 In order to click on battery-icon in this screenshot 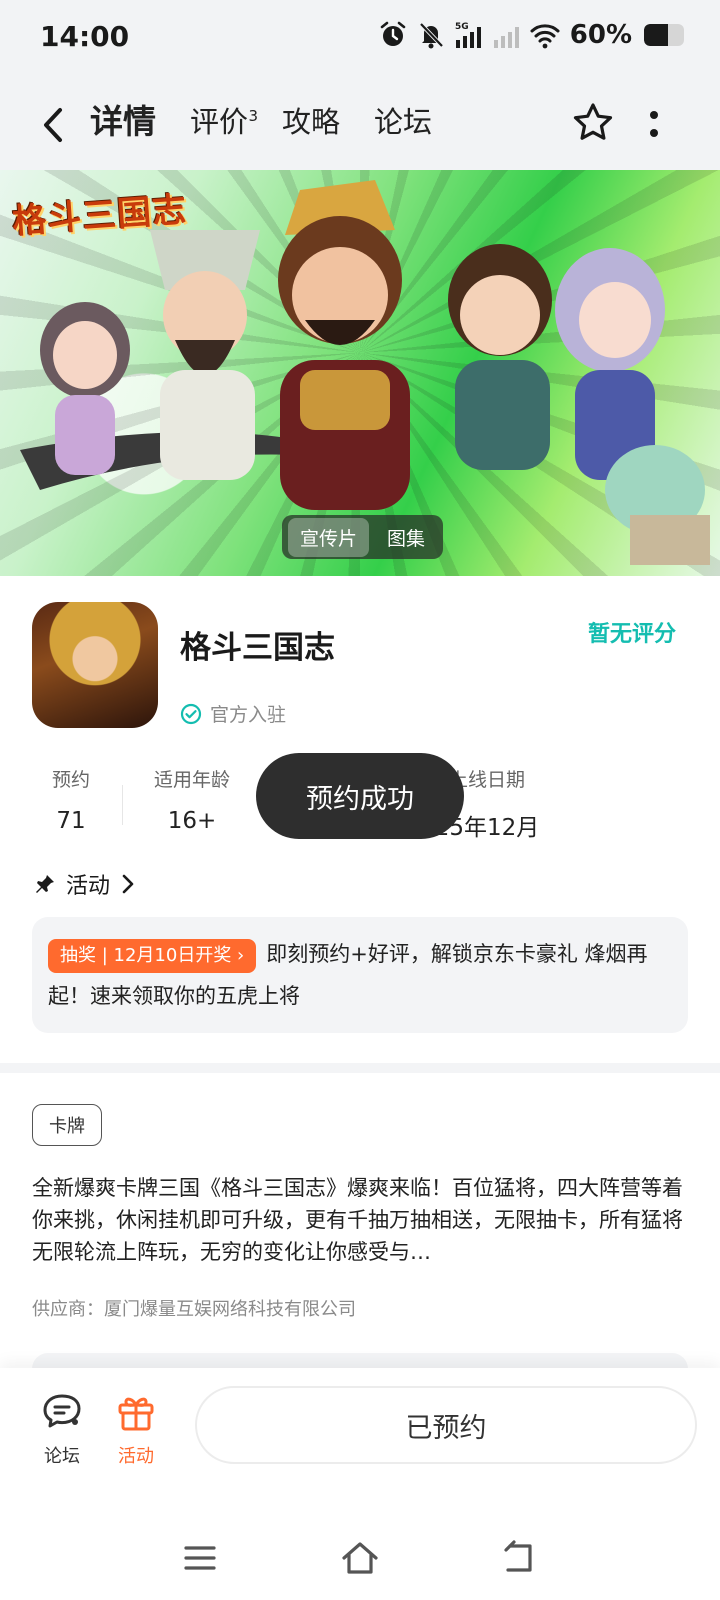, I will do `click(664, 35)`.